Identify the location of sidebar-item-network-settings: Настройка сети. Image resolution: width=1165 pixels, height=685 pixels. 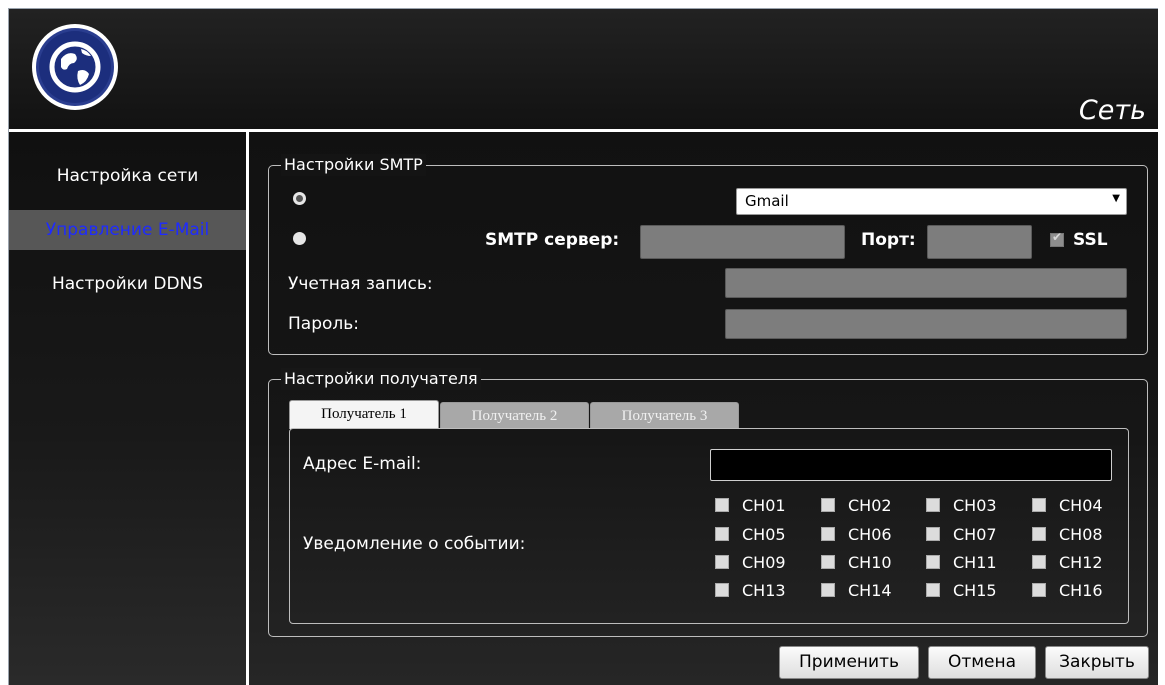
(127, 176).